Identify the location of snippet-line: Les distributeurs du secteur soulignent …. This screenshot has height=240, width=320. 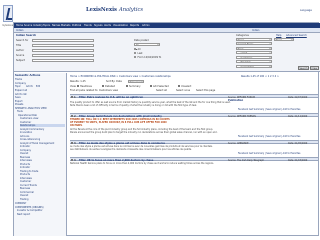
(131, 149).